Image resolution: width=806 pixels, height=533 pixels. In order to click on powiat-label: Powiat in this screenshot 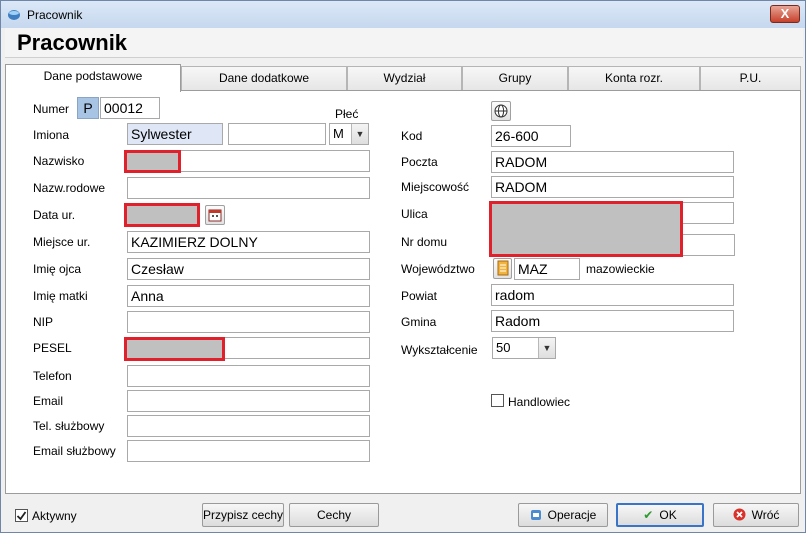, I will do `click(419, 296)`.